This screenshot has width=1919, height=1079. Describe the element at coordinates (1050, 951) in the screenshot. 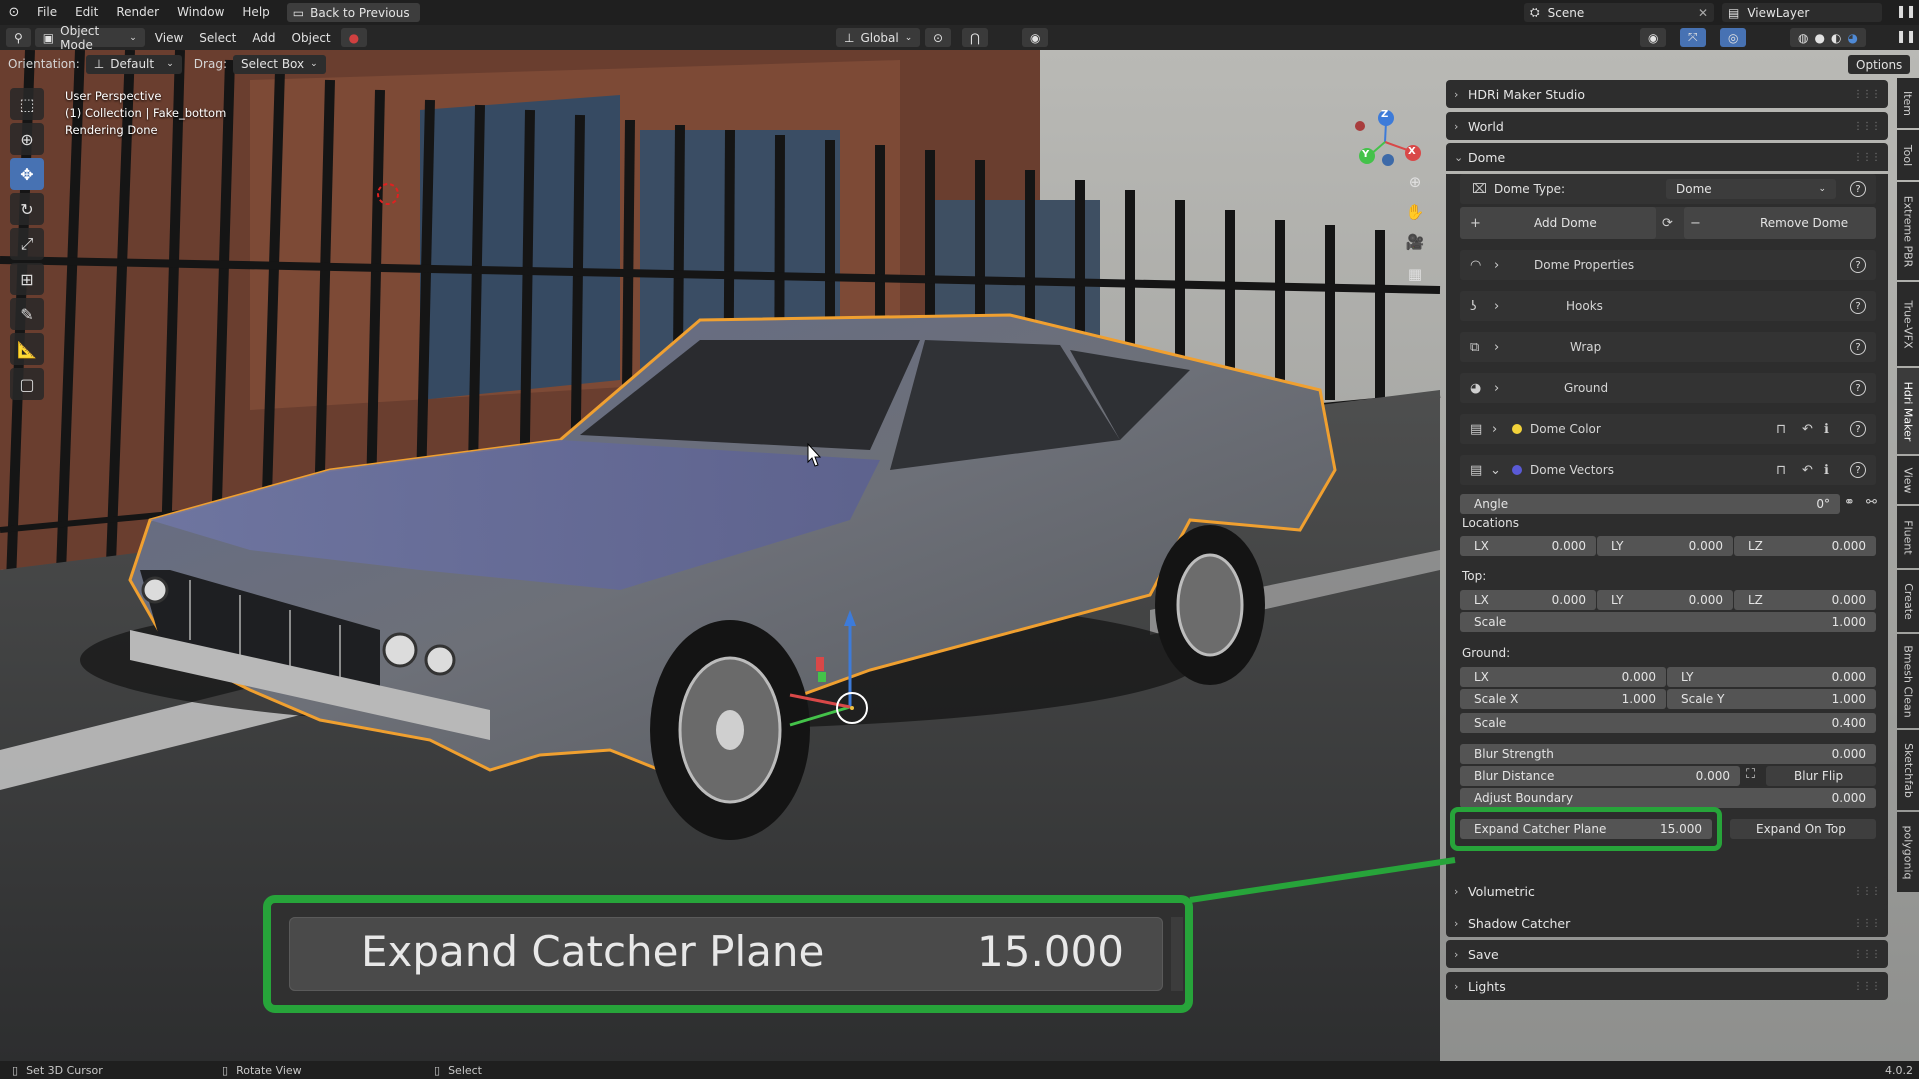

I see `callout-value: 15.000` at that location.